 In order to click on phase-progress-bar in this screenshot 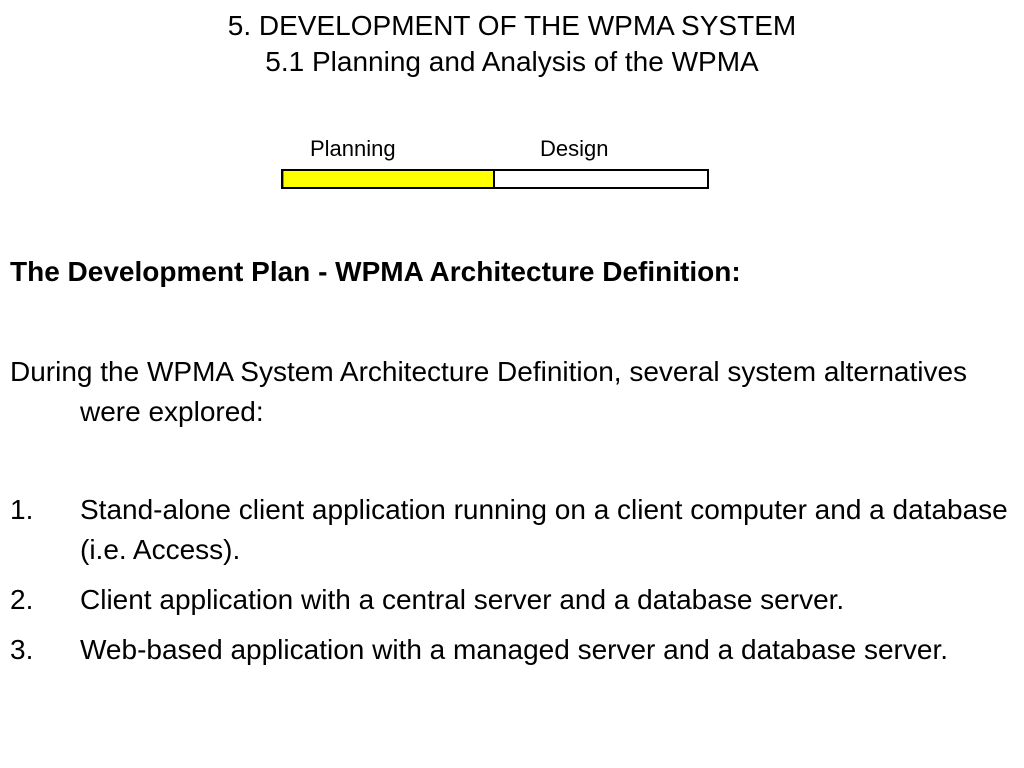, I will do `click(495, 179)`.